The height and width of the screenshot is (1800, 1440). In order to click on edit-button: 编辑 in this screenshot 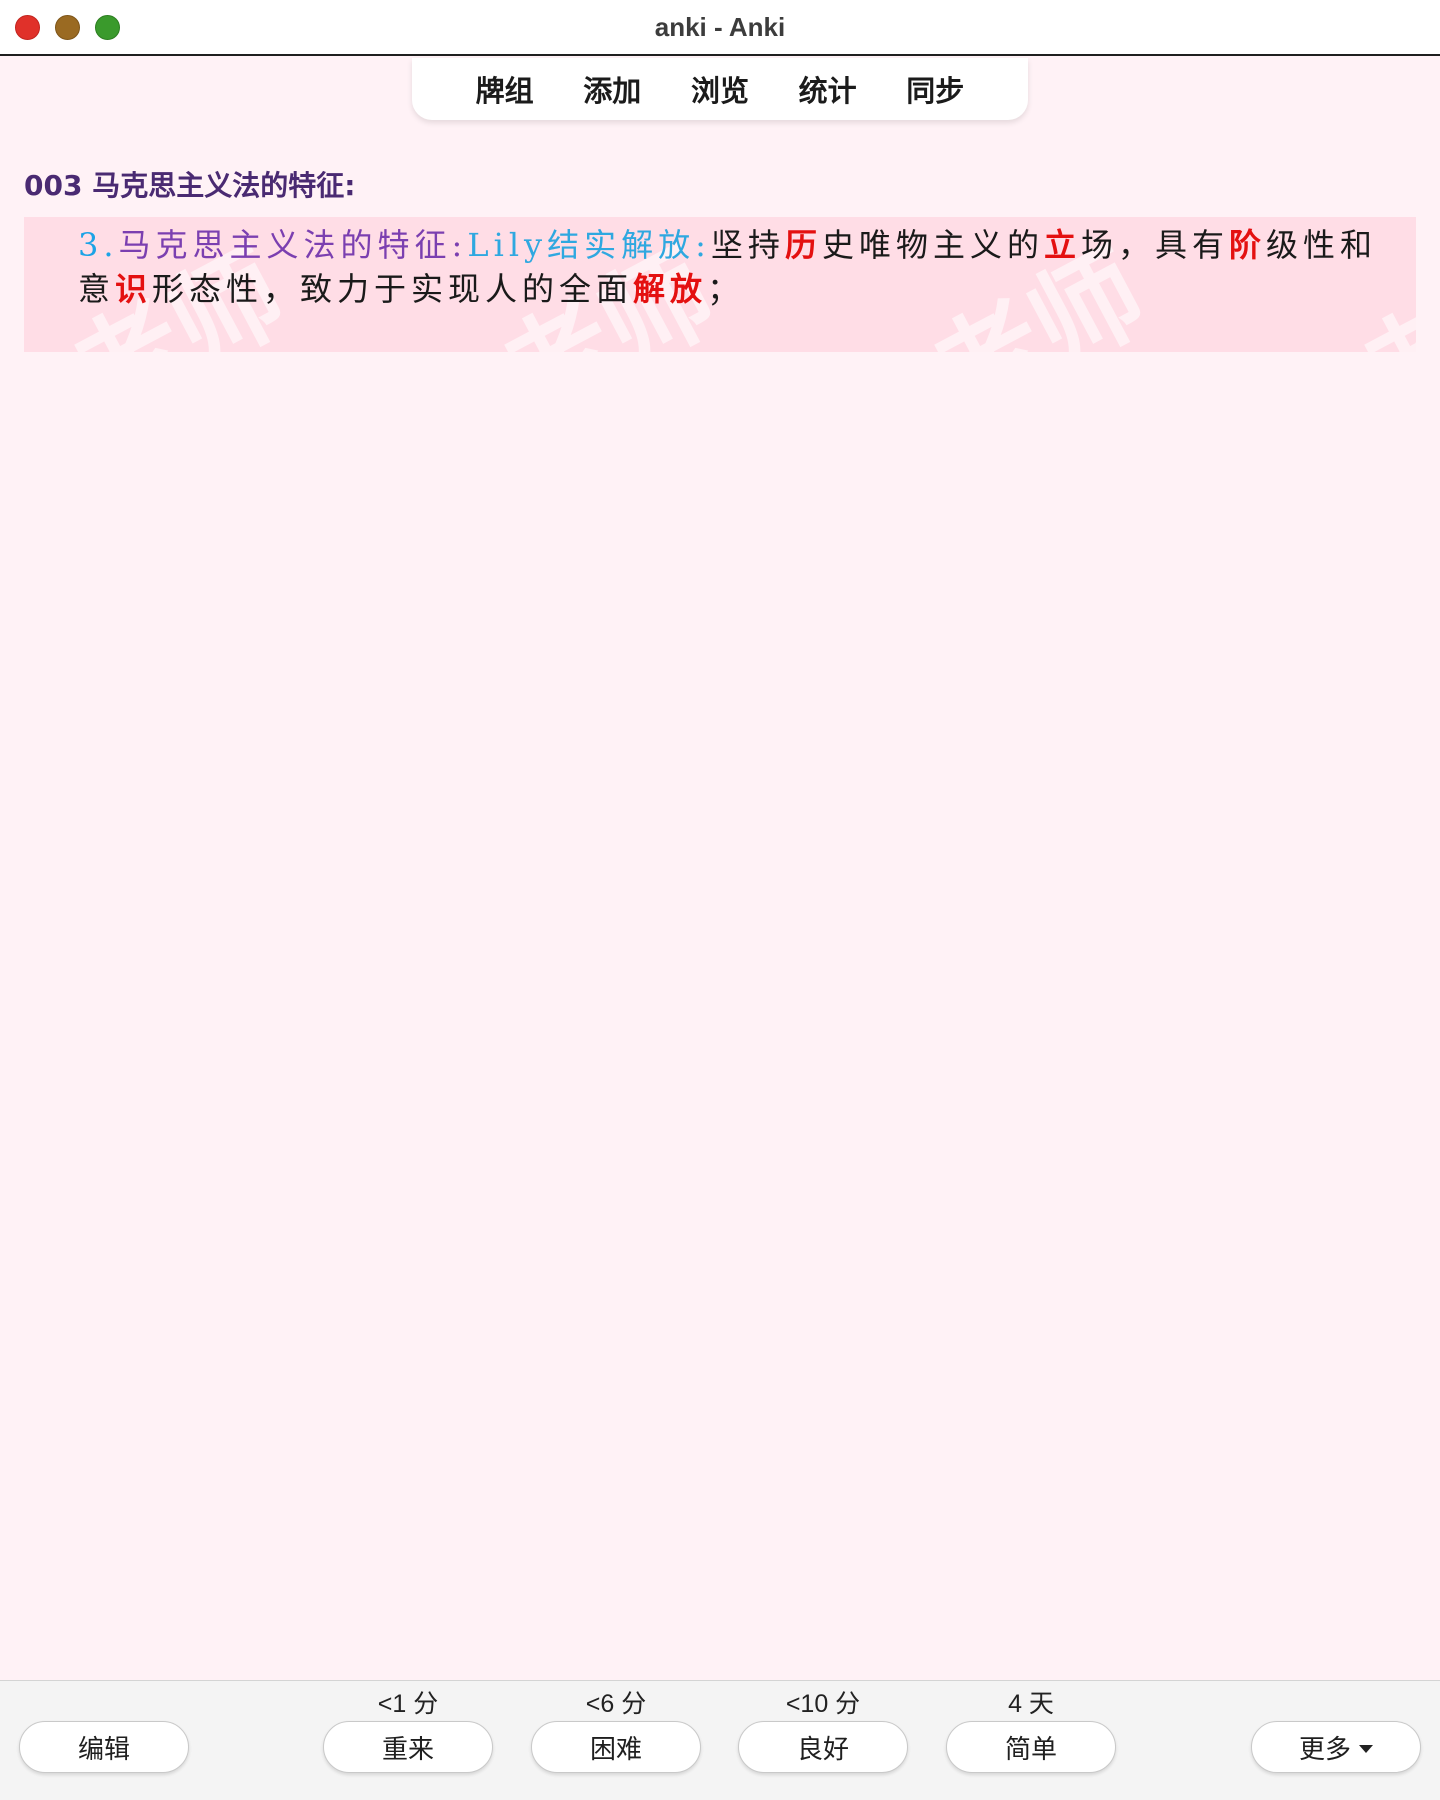, I will do `click(104, 1747)`.